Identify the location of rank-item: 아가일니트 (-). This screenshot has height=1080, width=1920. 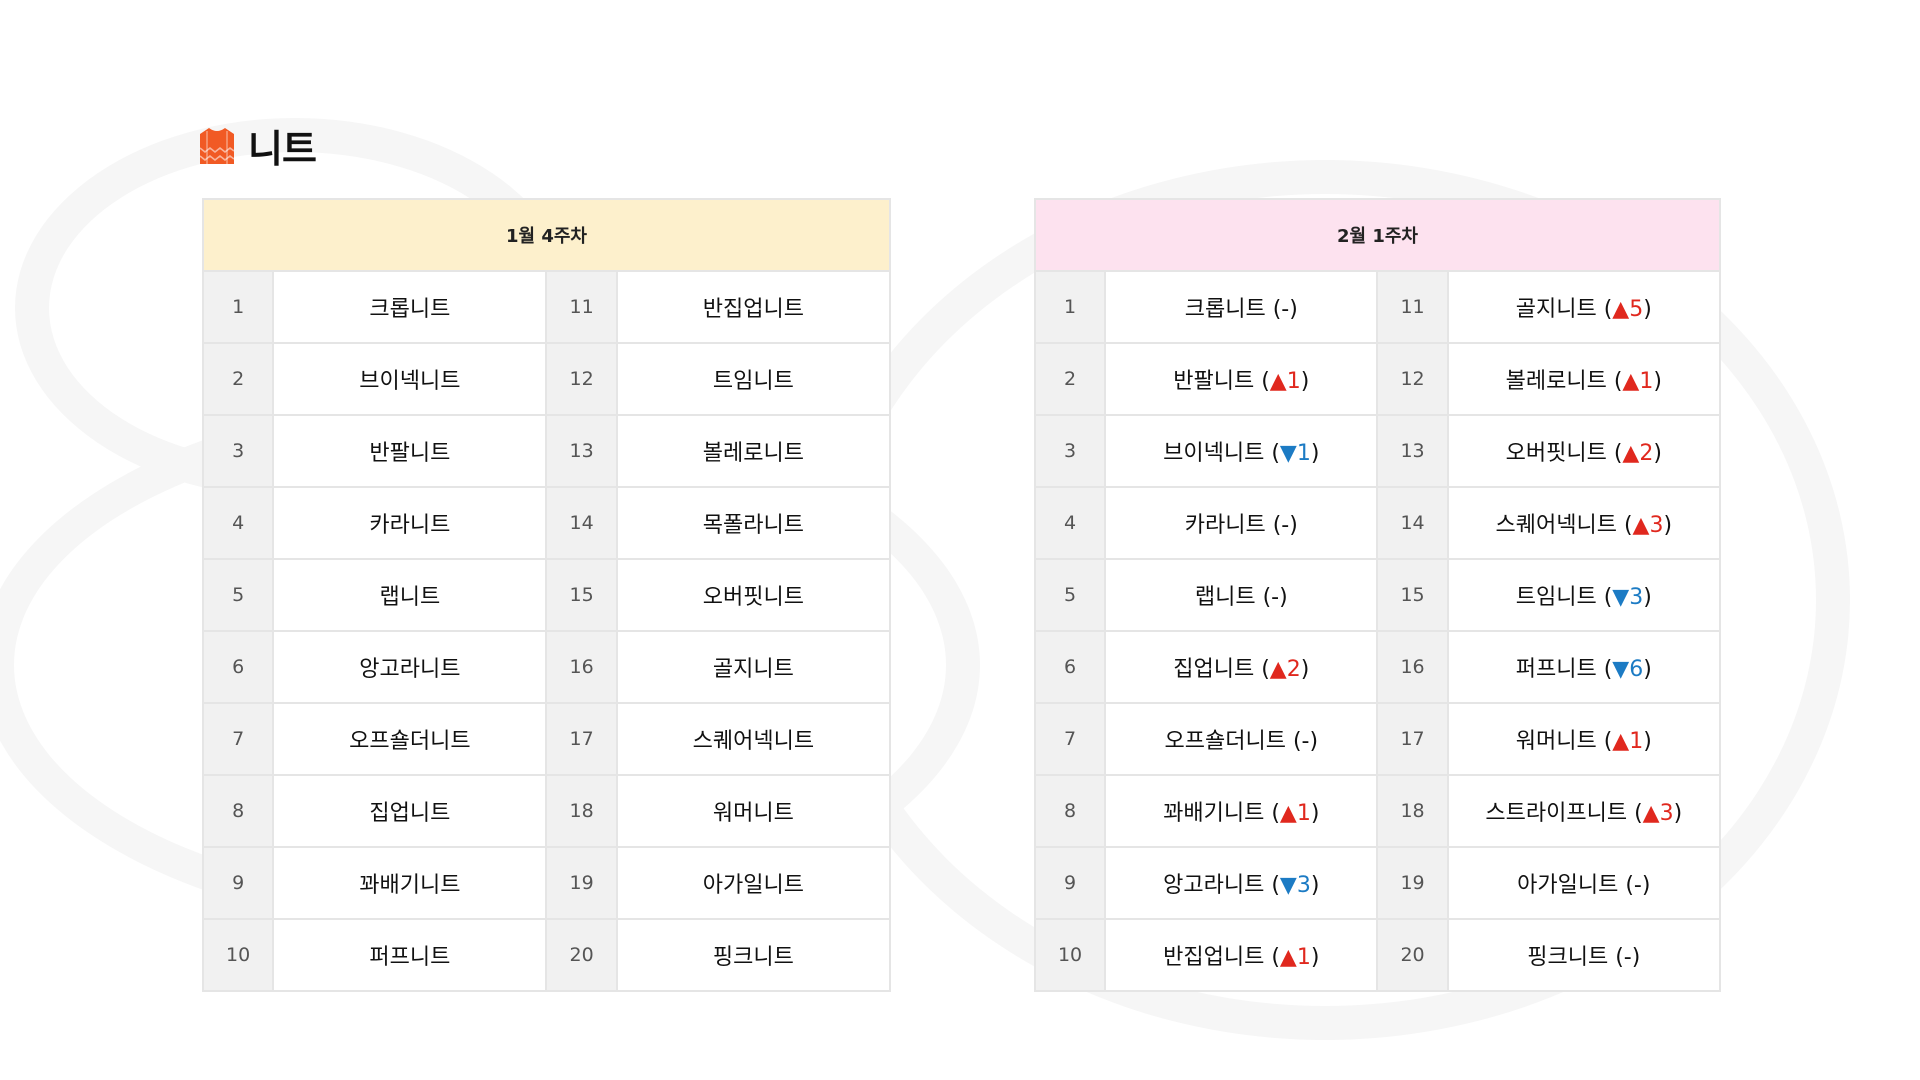
(1584, 883).